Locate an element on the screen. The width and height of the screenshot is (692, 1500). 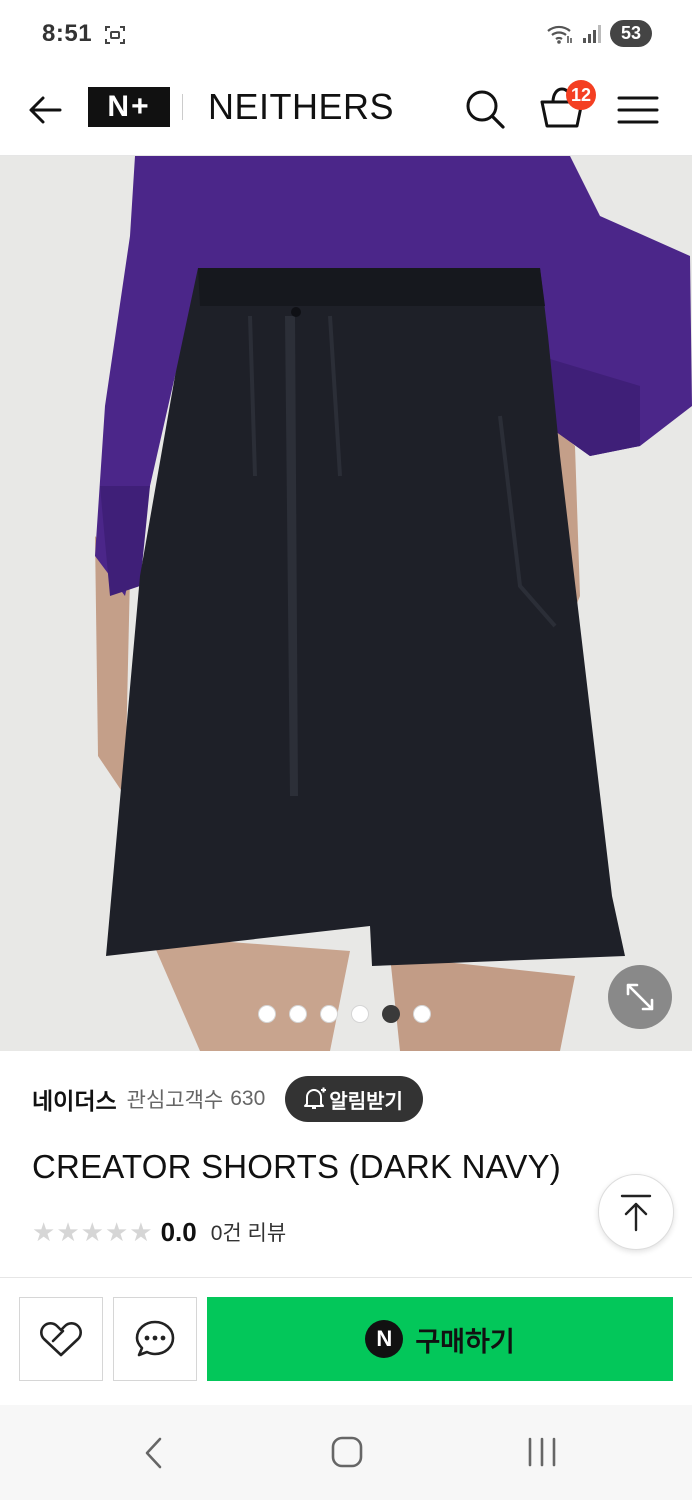
scroll-top-button is located at coordinates (636, 1212).